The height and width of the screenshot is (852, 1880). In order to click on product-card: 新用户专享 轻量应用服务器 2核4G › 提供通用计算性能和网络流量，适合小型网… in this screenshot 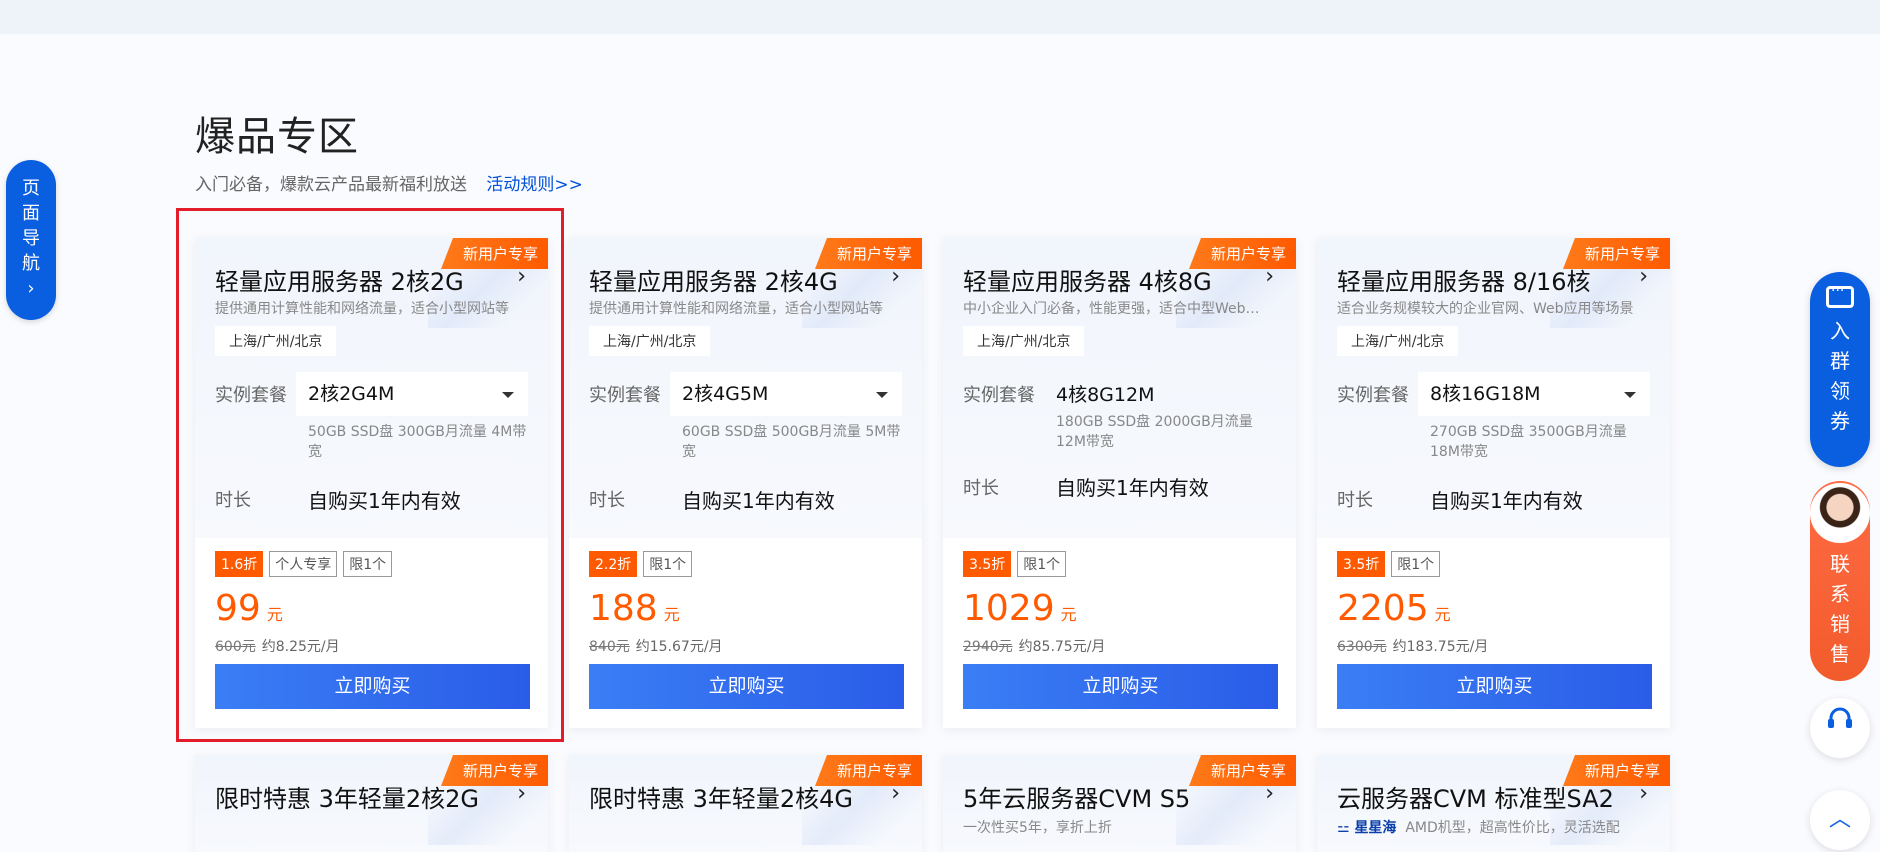, I will do `click(745, 483)`.